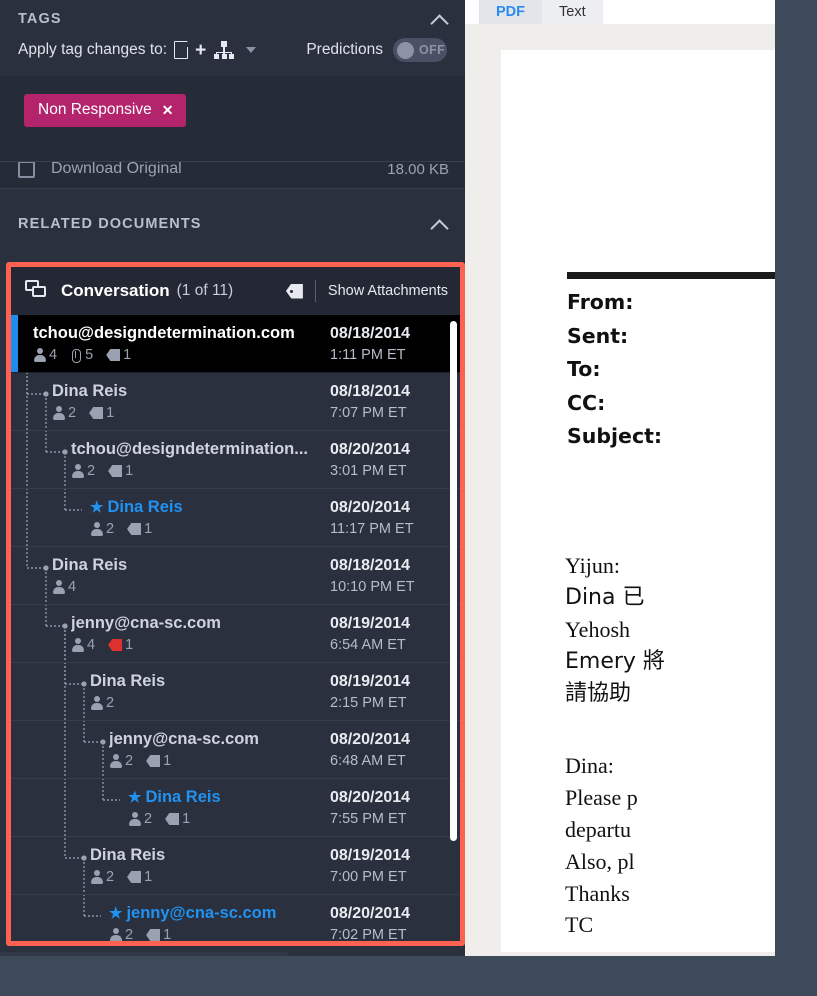 Image resolution: width=817 pixels, height=996 pixels. I want to click on tags-section-header: TAGS, so click(232, 18).